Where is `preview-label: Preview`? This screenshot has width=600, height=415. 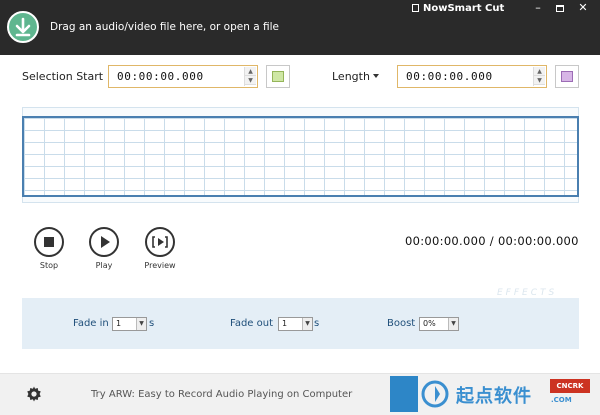 preview-label: Preview is located at coordinates (160, 265).